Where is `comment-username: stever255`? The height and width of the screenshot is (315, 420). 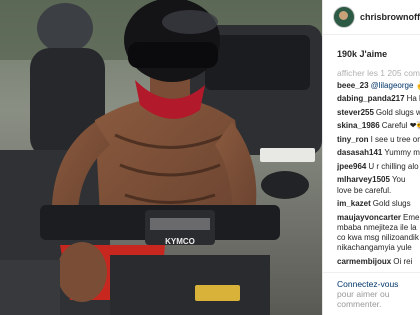
comment-username: stever255 is located at coordinates (355, 112).